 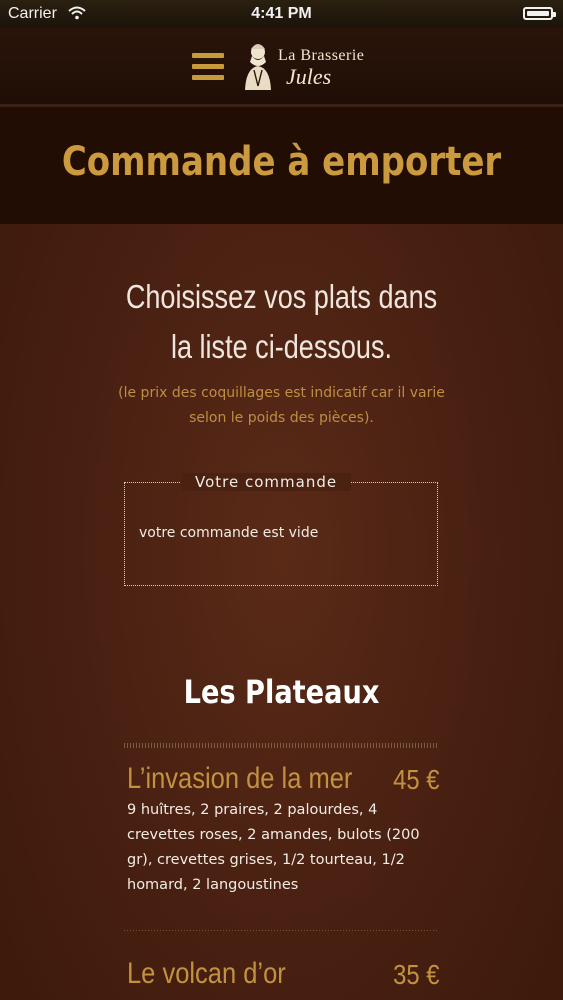 I want to click on menu-item-price: 45 €, so click(x=415, y=779).